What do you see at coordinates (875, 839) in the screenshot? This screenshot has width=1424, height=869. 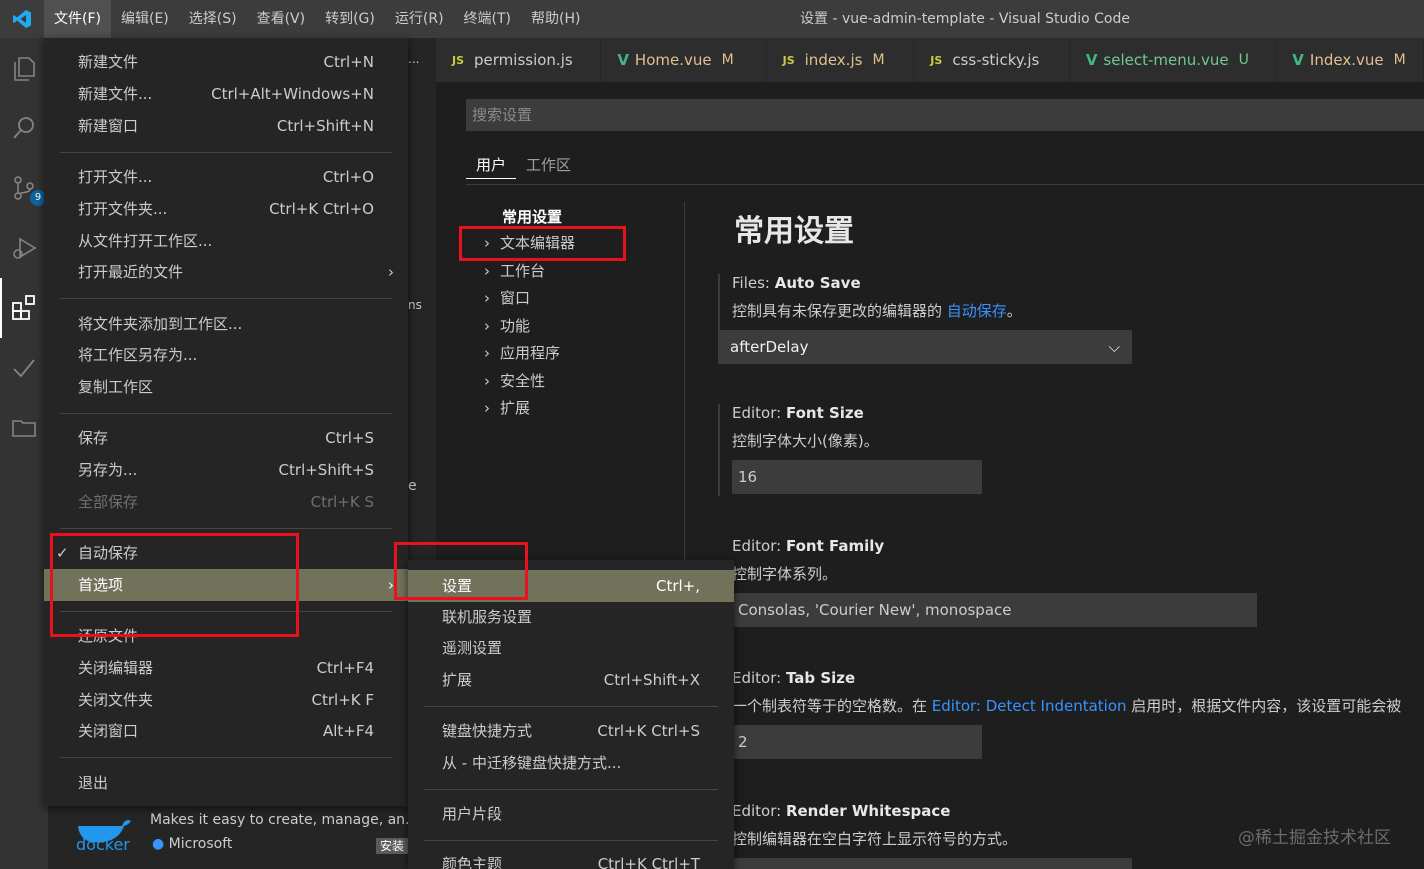 I see `setting-description: 控制编辑器在空白字符上显示符号的方式。` at bounding box center [875, 839].